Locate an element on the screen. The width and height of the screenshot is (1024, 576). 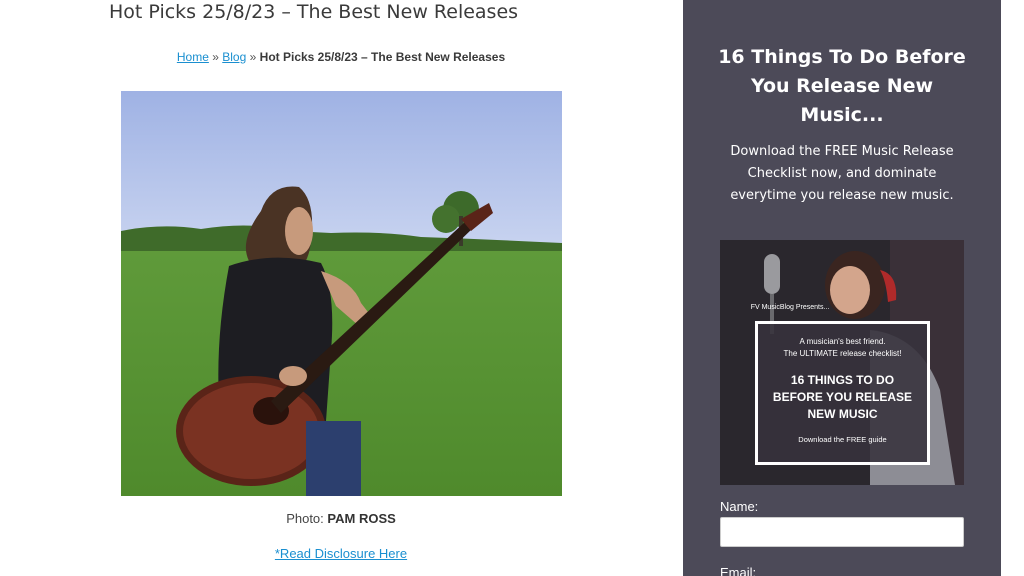
breadcrumb-home-link: Home is located at coordinates (193, 57).